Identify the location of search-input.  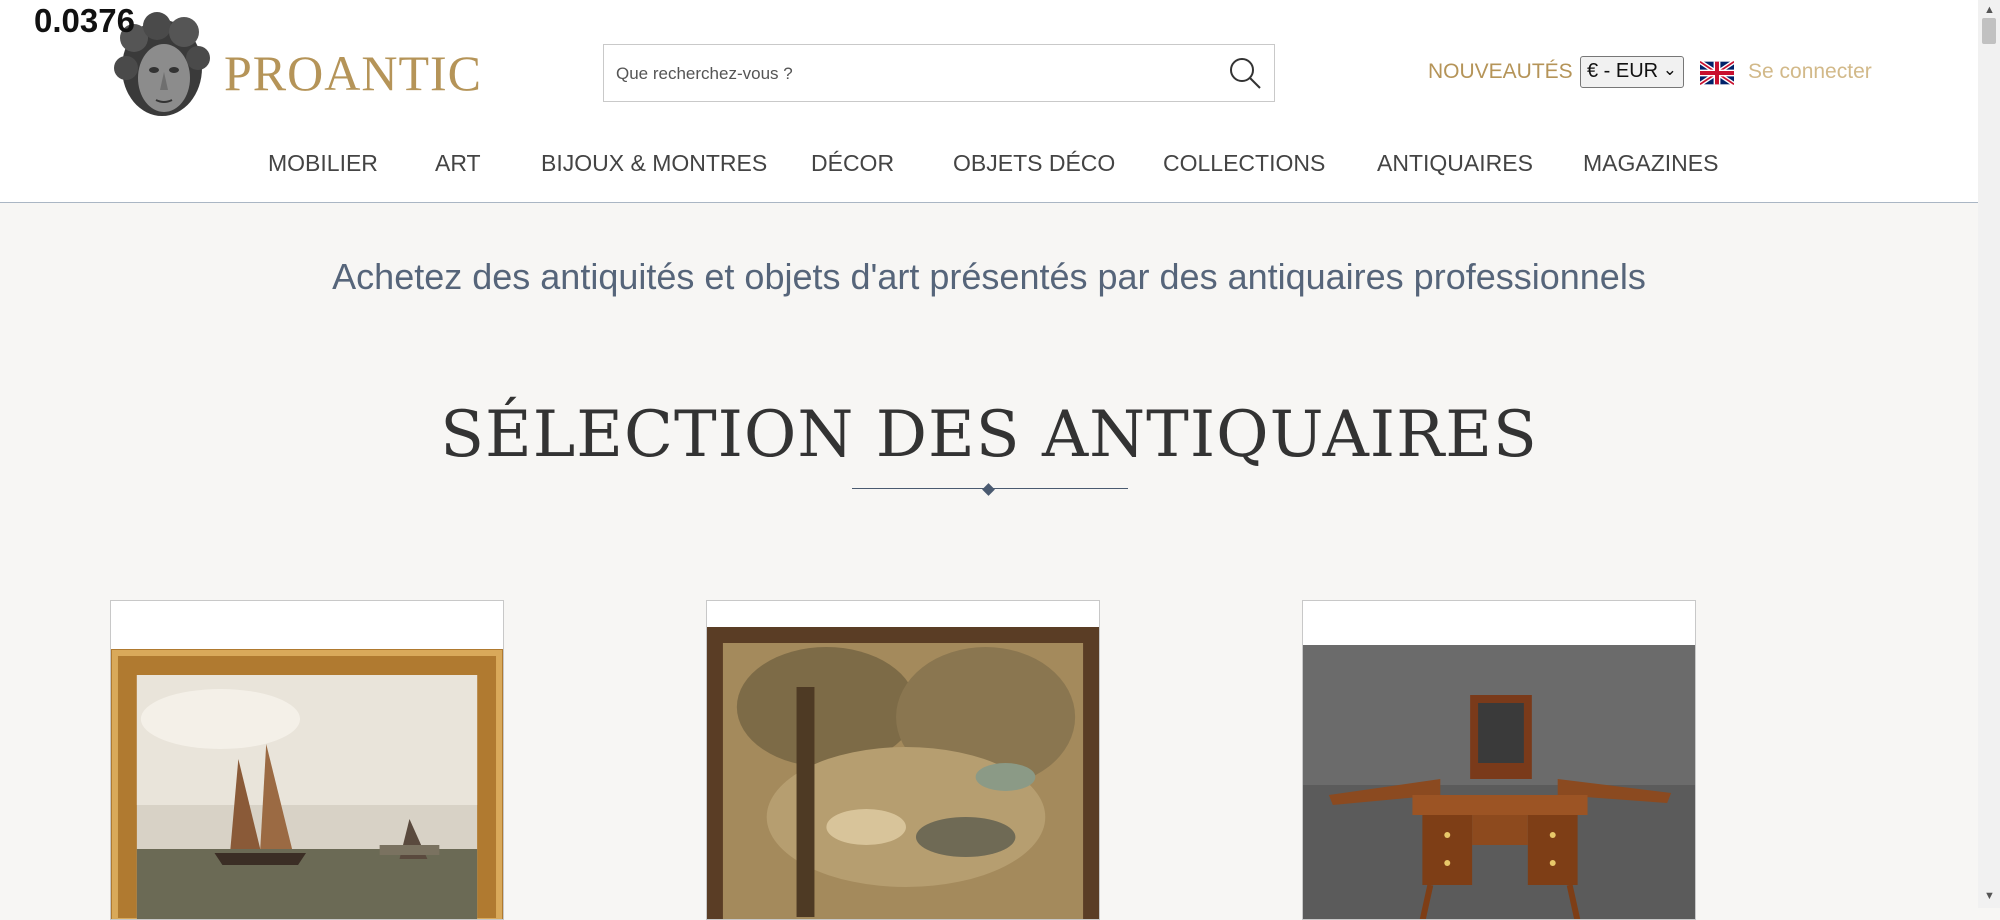
(906, 74).